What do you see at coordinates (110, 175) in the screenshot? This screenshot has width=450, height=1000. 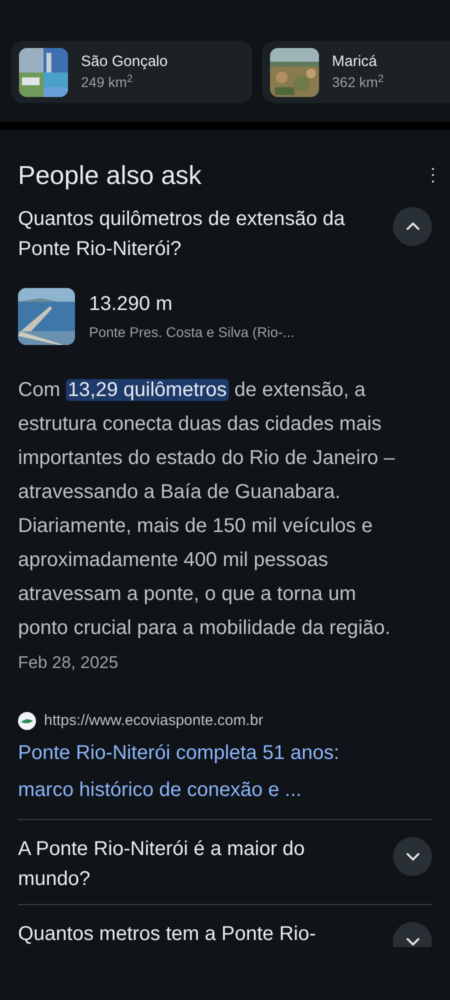 I see `section-title: People also ask` at bounding box center [110, 175].